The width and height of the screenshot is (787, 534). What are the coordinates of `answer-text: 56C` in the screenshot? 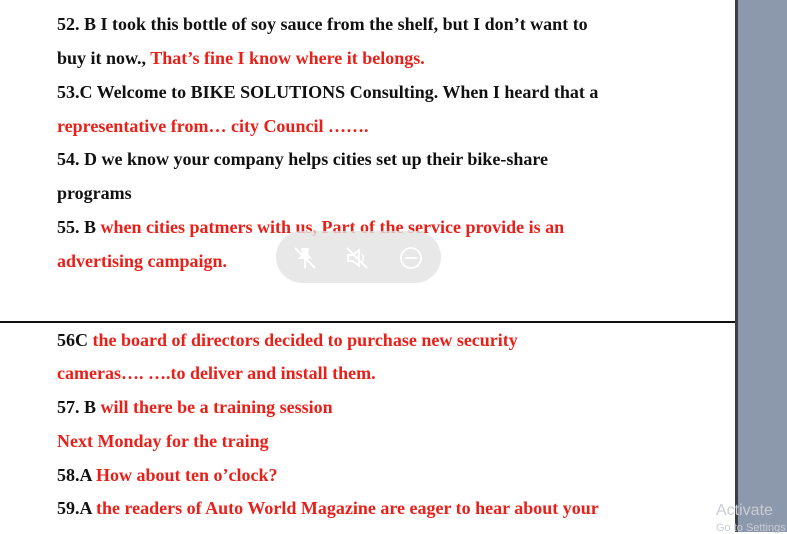 It's located at (75, 340).